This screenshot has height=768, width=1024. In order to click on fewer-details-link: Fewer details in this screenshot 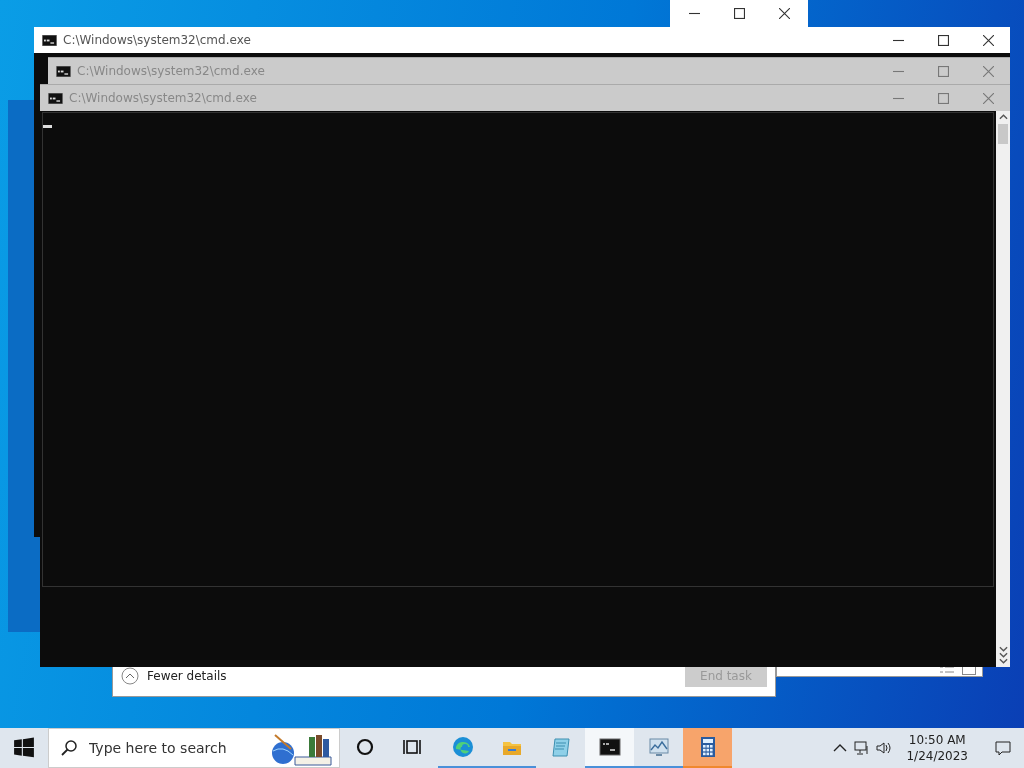, I will do `click(412, 676)`.